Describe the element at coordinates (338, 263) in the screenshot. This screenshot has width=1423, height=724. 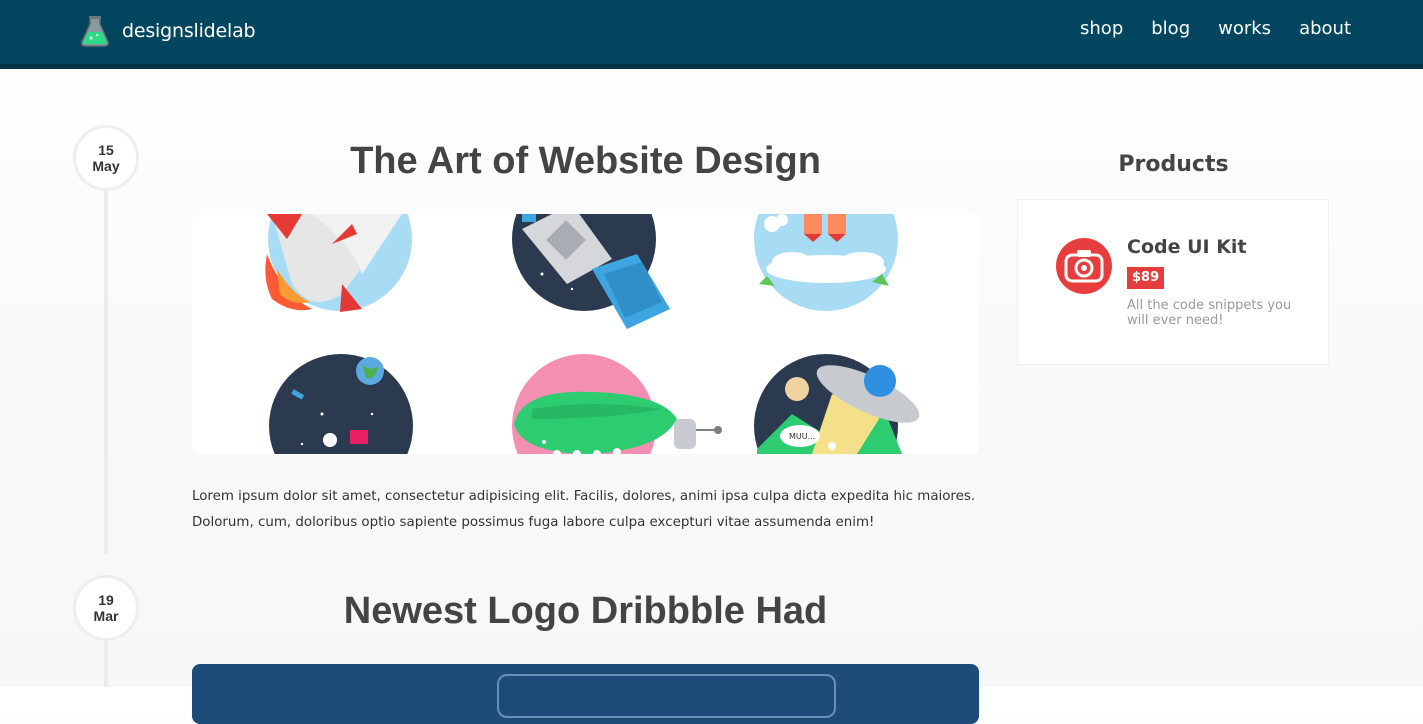
I see `rocket-icon` at that location.